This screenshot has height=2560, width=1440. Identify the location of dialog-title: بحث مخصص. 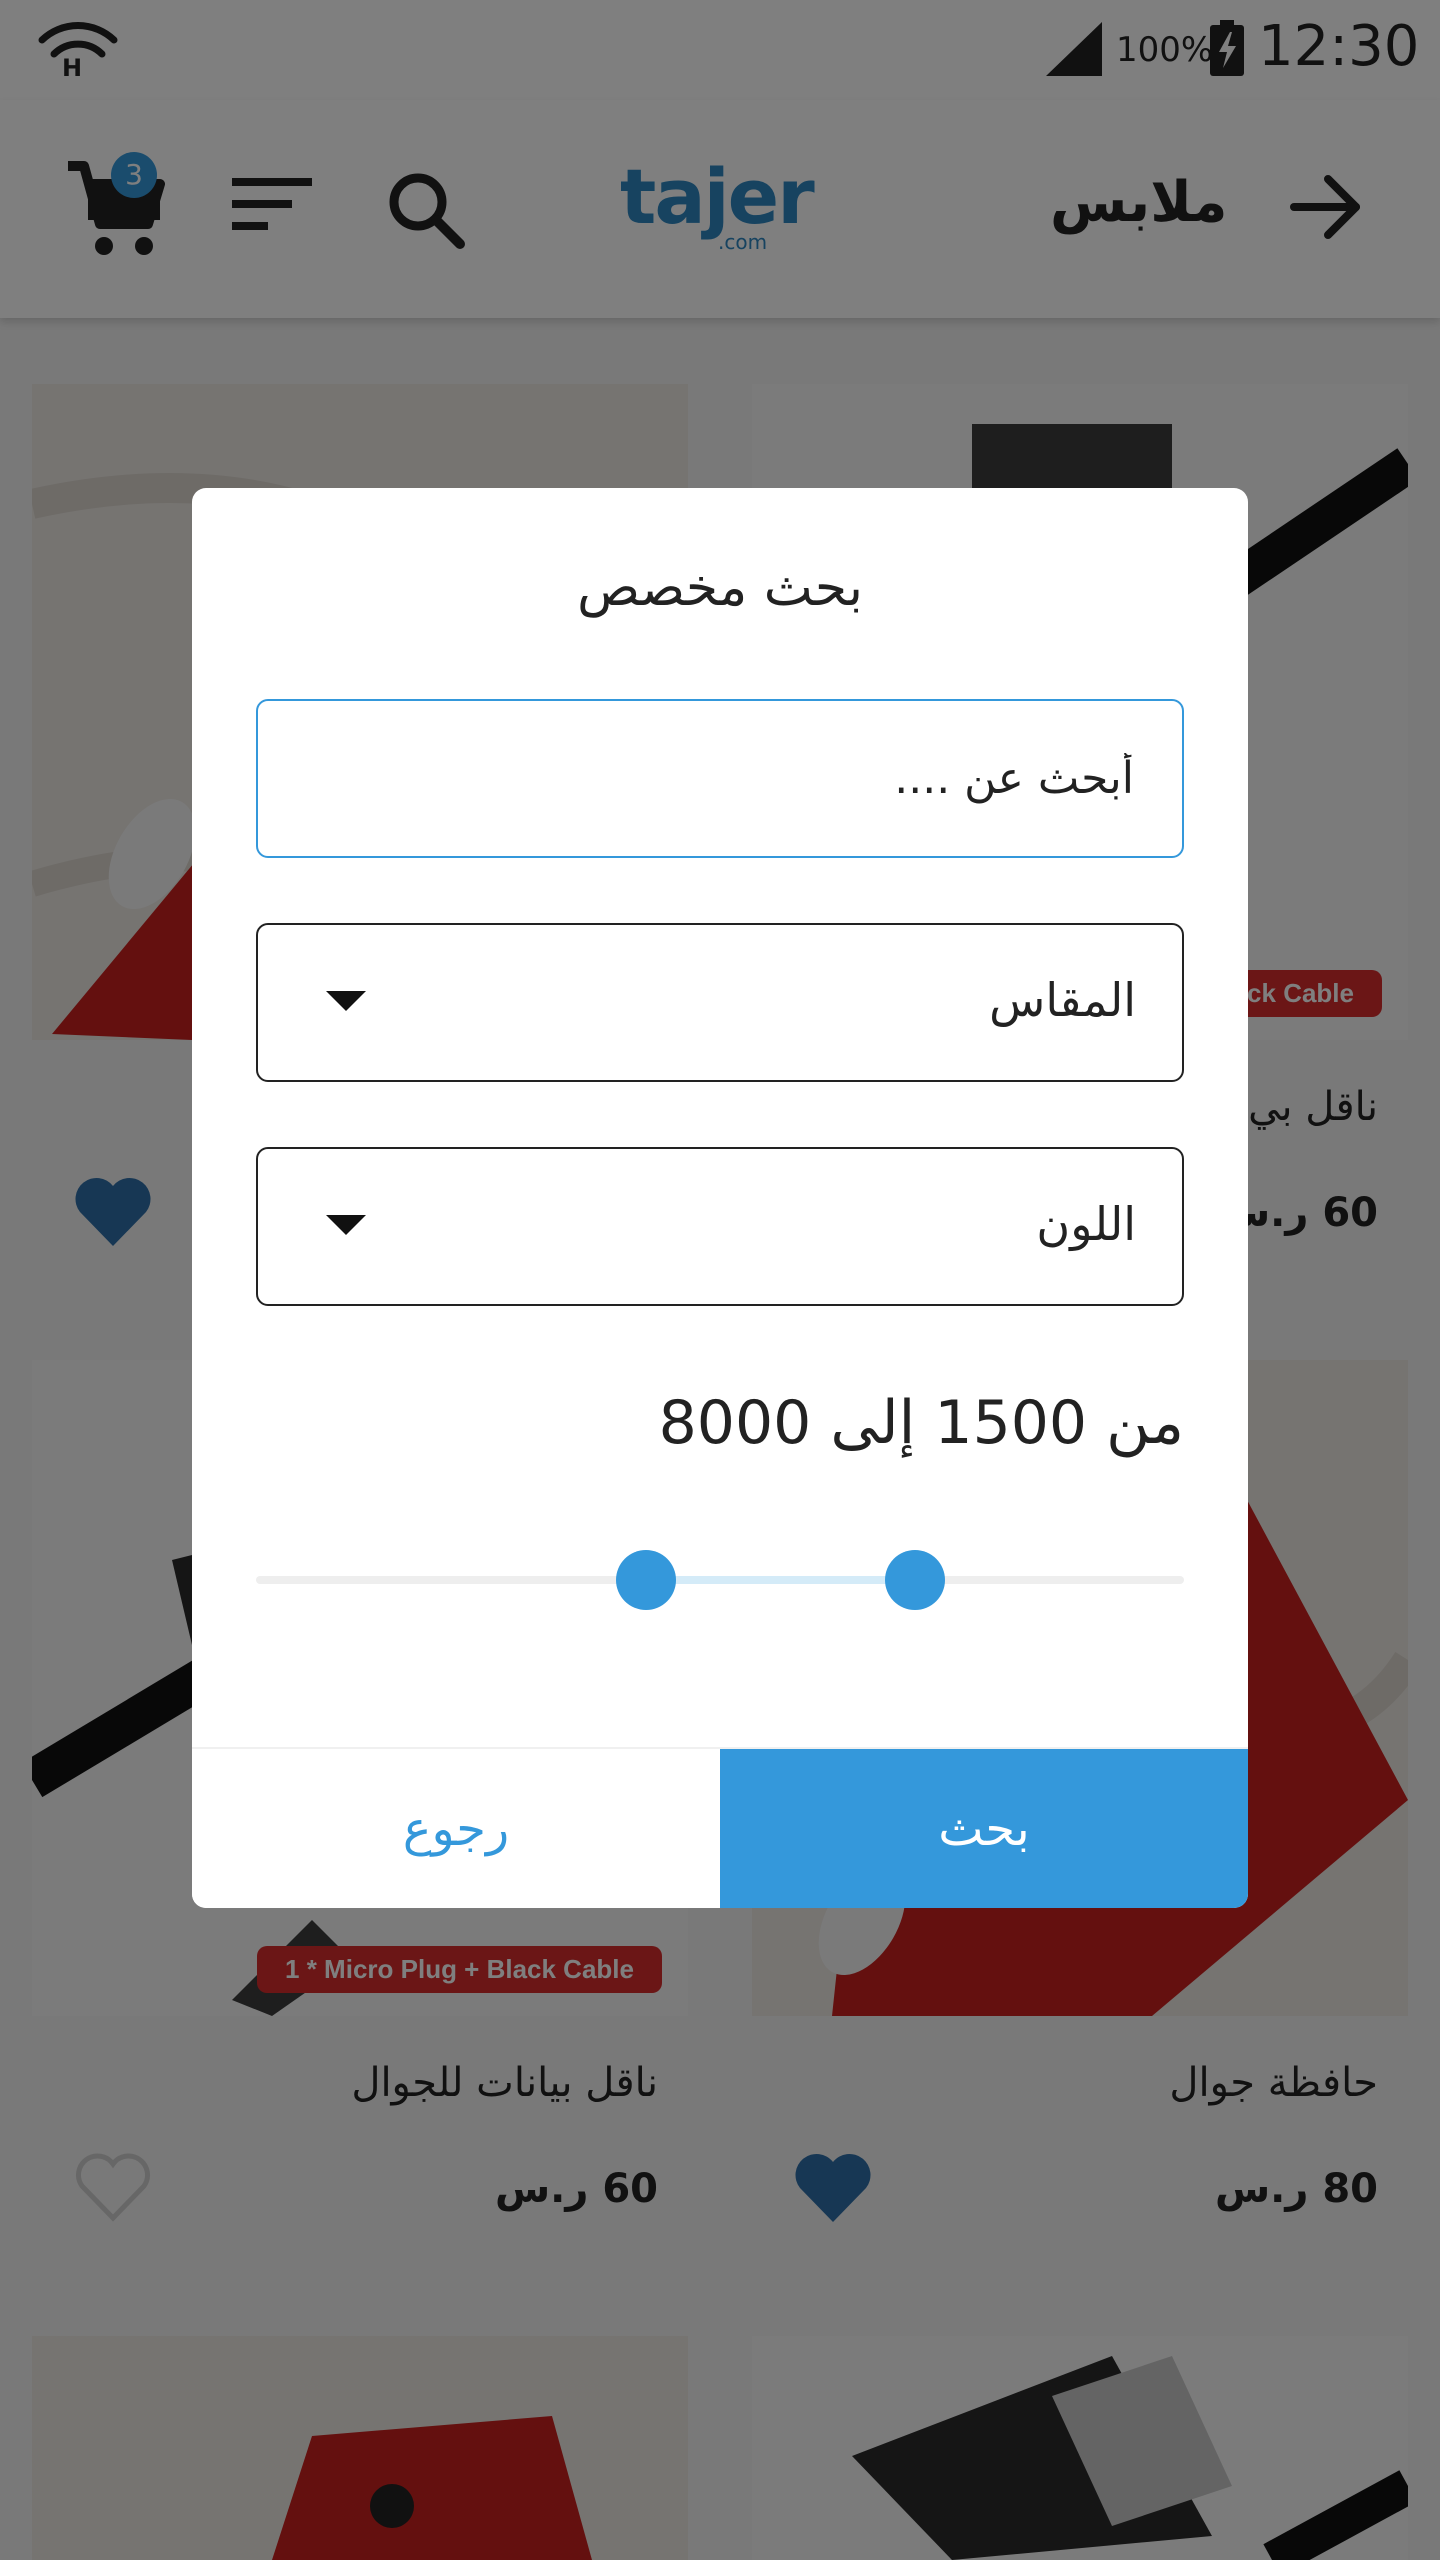
(720, 588).